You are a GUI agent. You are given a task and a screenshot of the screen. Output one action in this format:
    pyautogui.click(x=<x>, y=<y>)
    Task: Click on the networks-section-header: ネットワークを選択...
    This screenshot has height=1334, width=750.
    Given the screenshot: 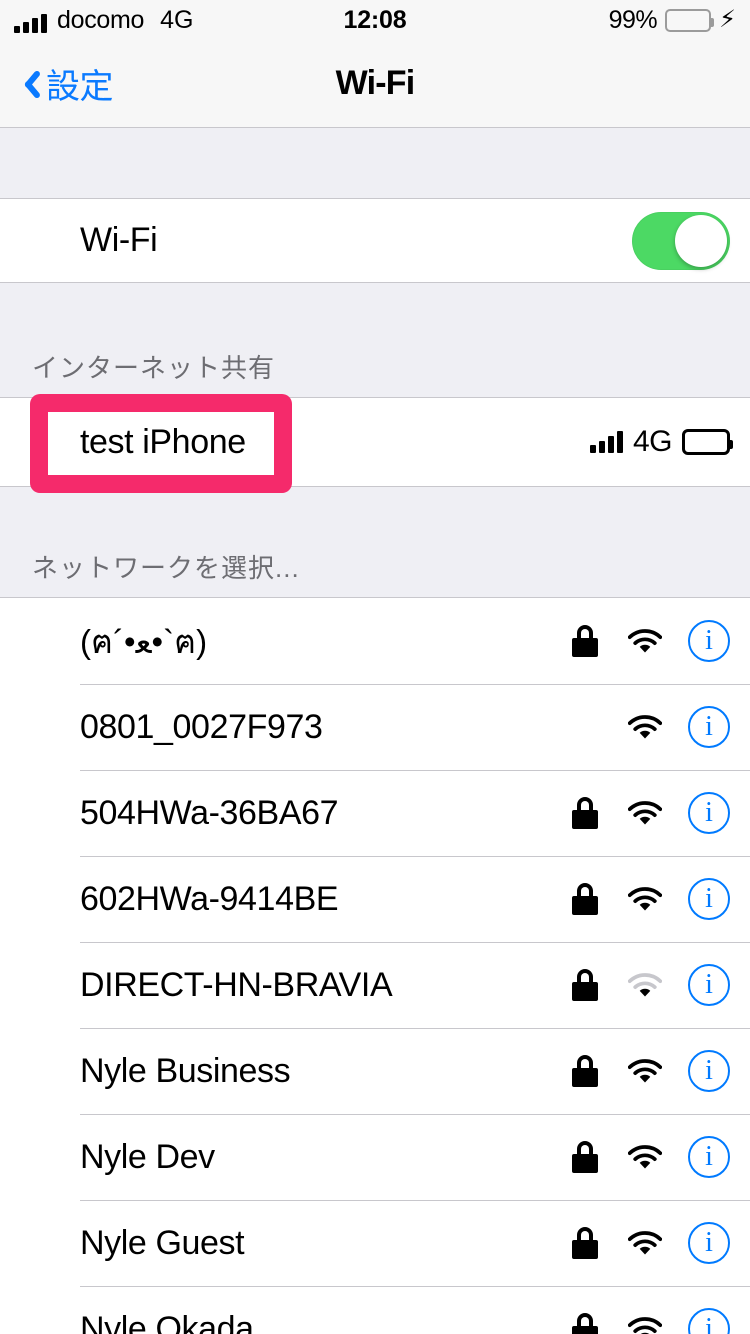 What is the action you would take?
    pyautogui.click(x=375, y=542)
    